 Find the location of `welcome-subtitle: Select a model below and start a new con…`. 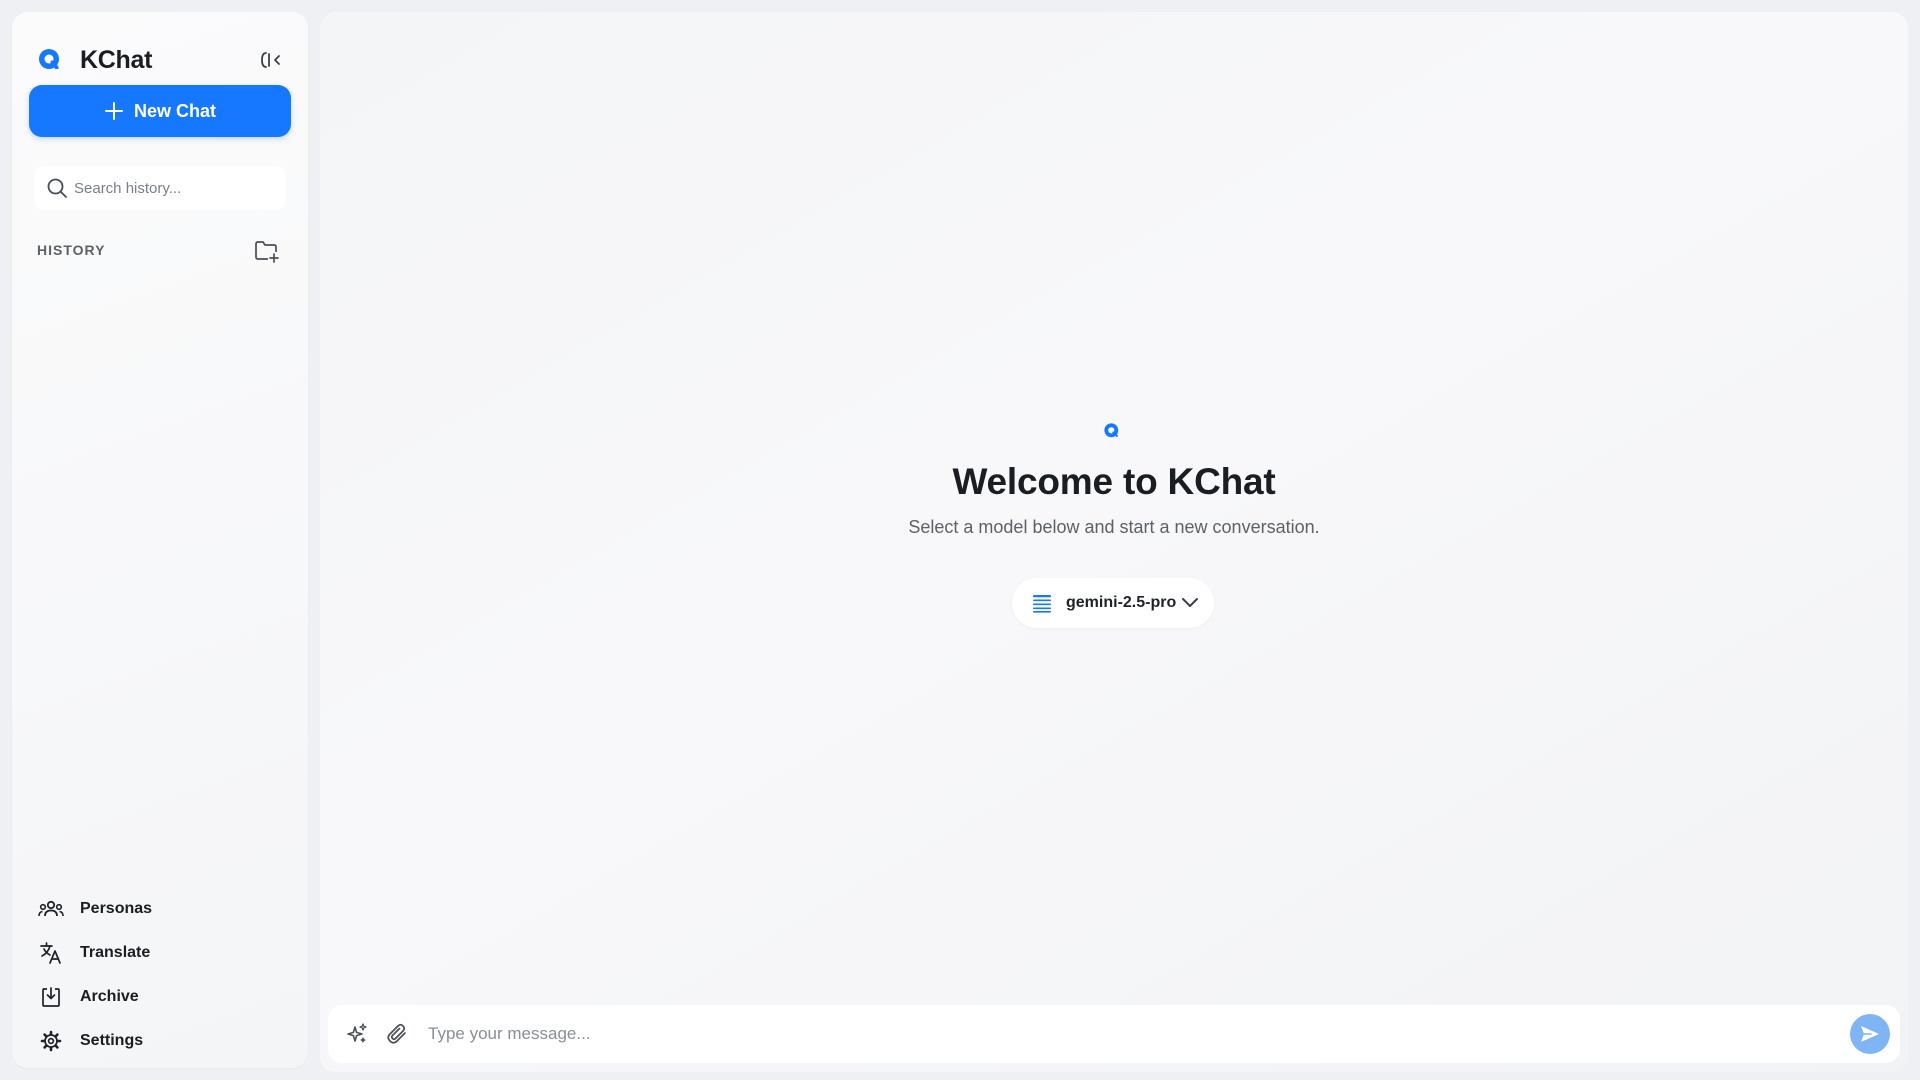

welcome-subtitle: Select a model below and start a new con… is located at coordinates (1114, 527).